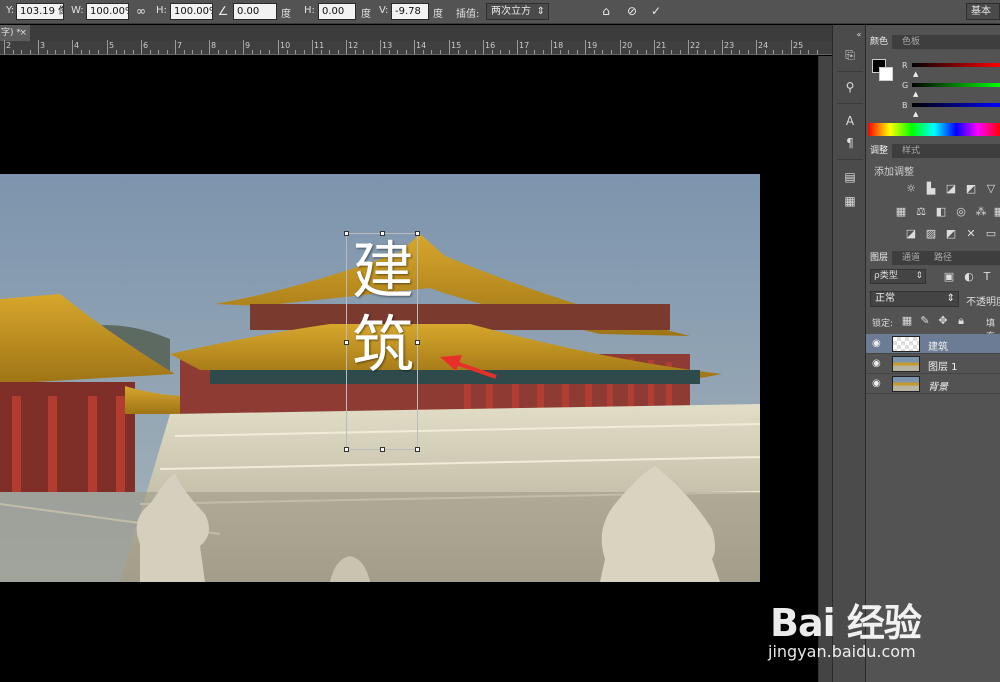 This screenshot has height=682, width=1000. What do you see at coordinates (943, 321) in the screenshot?
I see `lock-position-icon: ✥` at bounding box center [943, 321].